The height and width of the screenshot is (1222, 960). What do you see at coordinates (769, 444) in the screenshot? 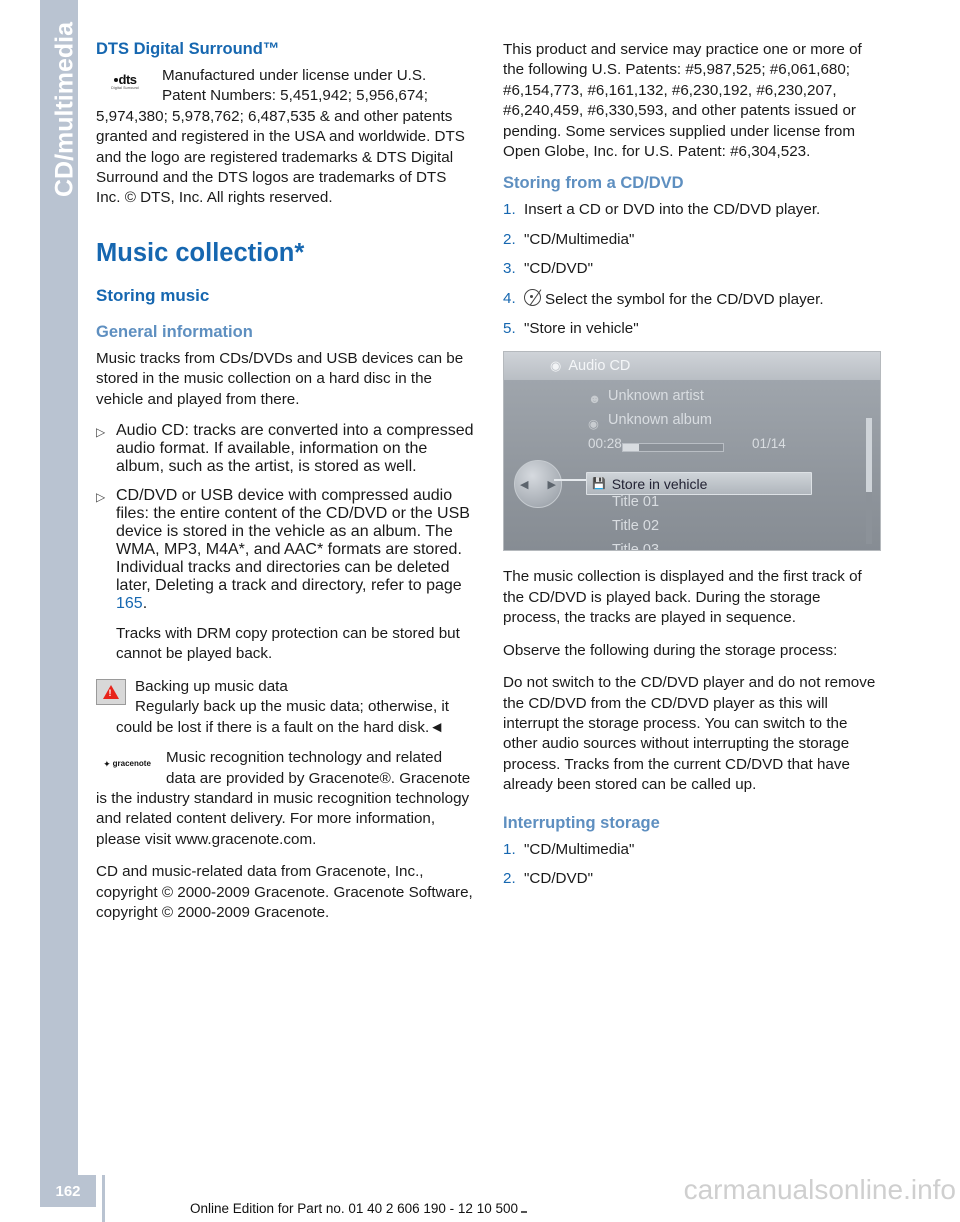
I see `screen-track-count: 01/14` at bounding box center [769, 444].